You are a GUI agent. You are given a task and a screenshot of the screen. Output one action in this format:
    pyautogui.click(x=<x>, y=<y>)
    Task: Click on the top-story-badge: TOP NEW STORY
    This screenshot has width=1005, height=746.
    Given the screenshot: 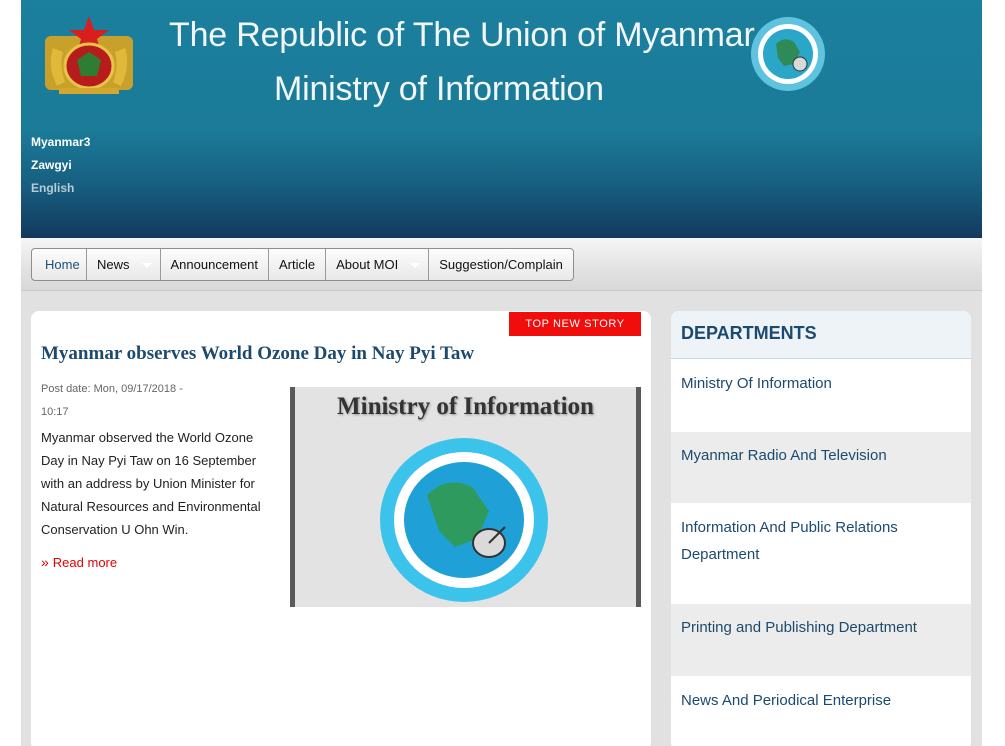 What is the action you would take?
    pyautogui.click(x=575, y=324)
    